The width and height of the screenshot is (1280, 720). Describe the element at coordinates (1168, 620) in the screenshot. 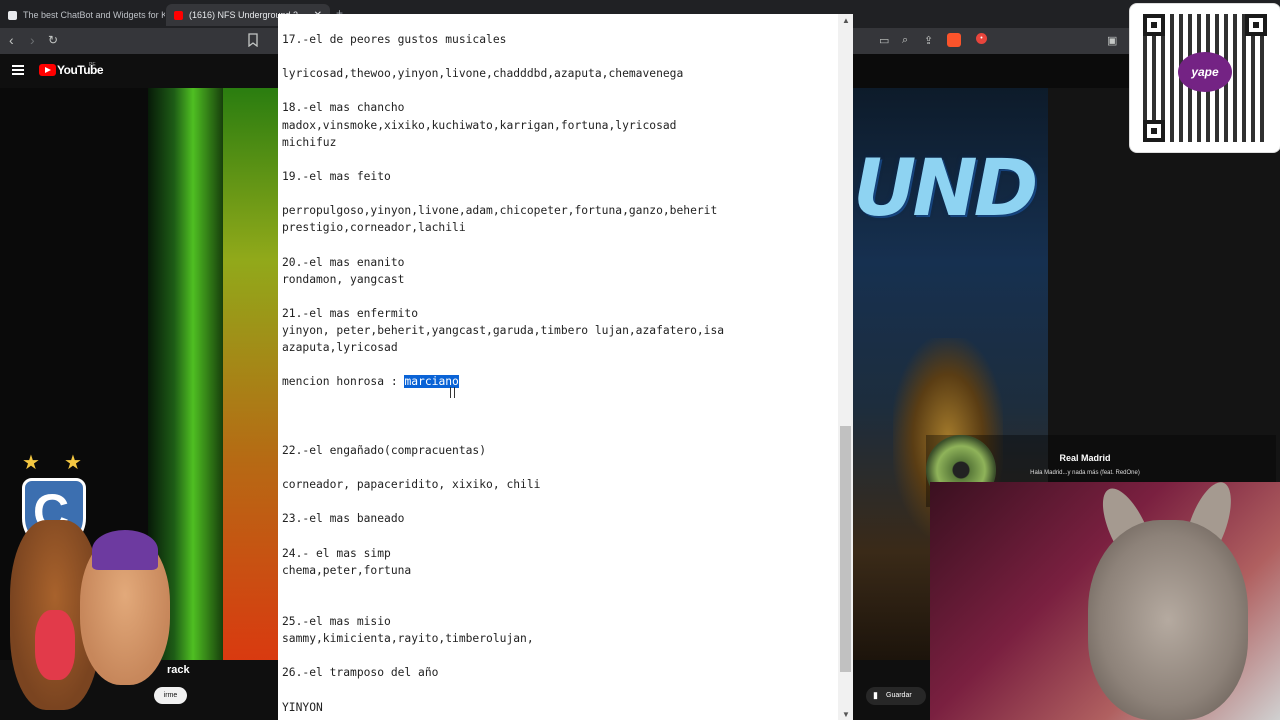

I see `donkey-avatar-image` at that location.